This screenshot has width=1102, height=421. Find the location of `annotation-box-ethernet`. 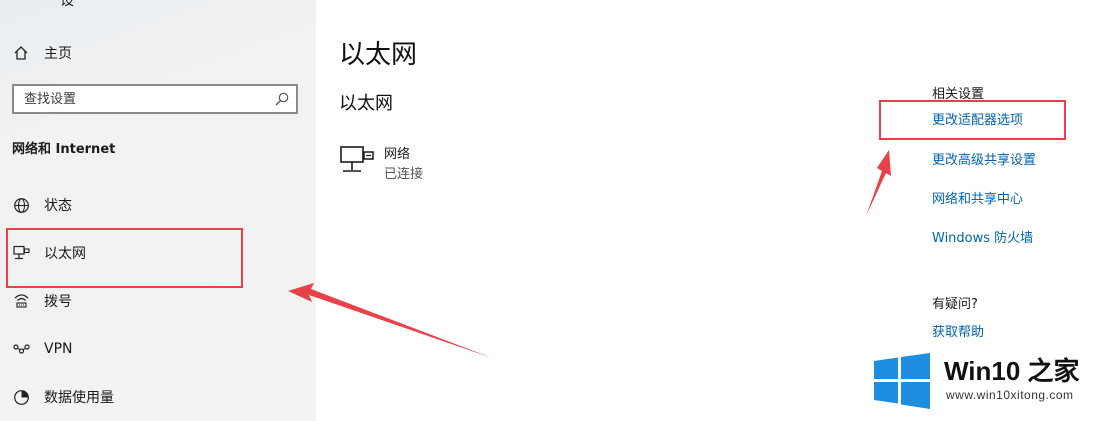

annotation-box-ethernet is located at coordinates (124, 258).